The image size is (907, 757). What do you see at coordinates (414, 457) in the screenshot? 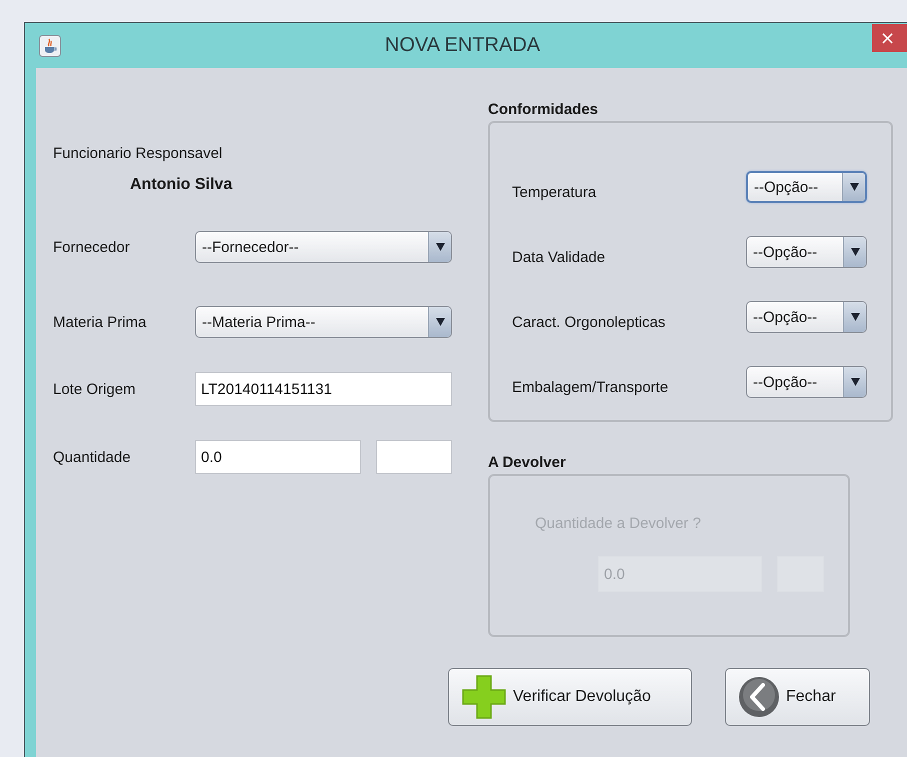
I see `input-field` at bounding box center [414, 457].